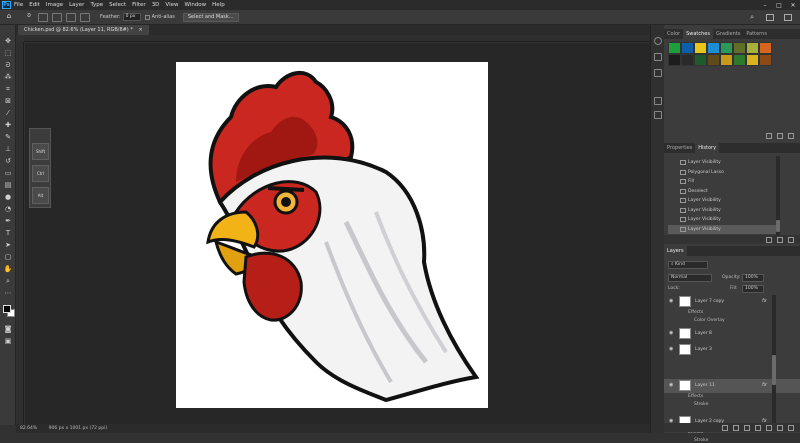 Image resolution: width=800 pixels, height=443 pixels. Describe the element at coordinates (658, 41) in the screenshot. I see `color-panel-icon` at that location.